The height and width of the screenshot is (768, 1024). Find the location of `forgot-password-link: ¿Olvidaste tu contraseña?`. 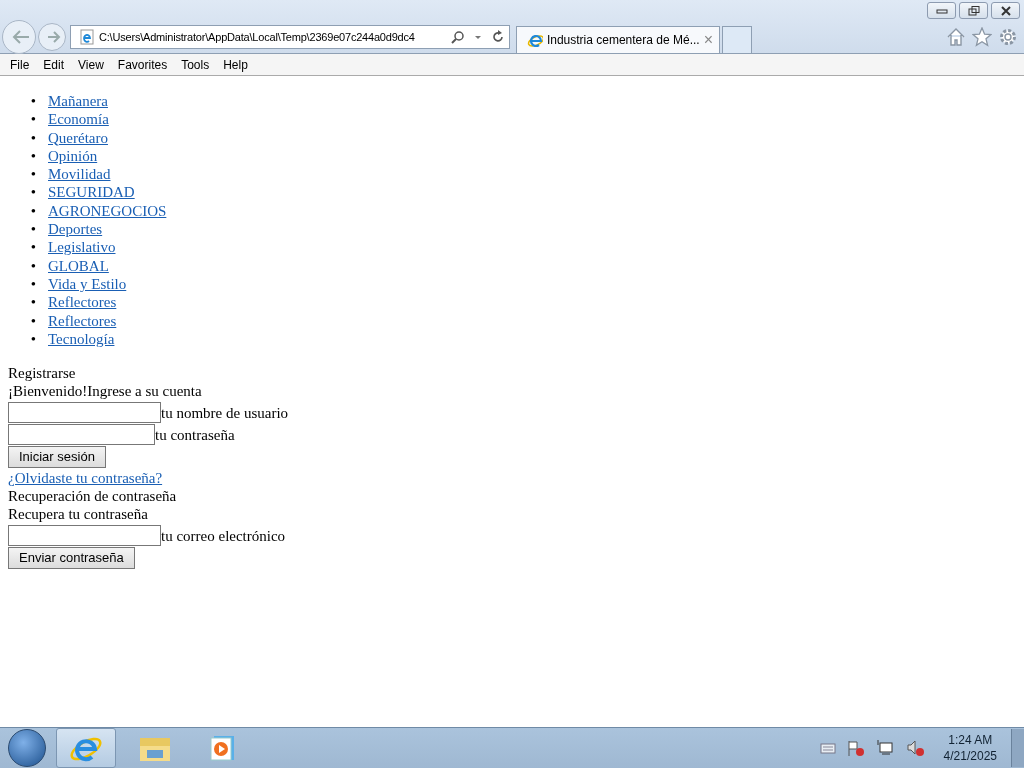

forgot-password-link: ¿Olvidaste tu contraseña? is located at coordinates (85, 477).